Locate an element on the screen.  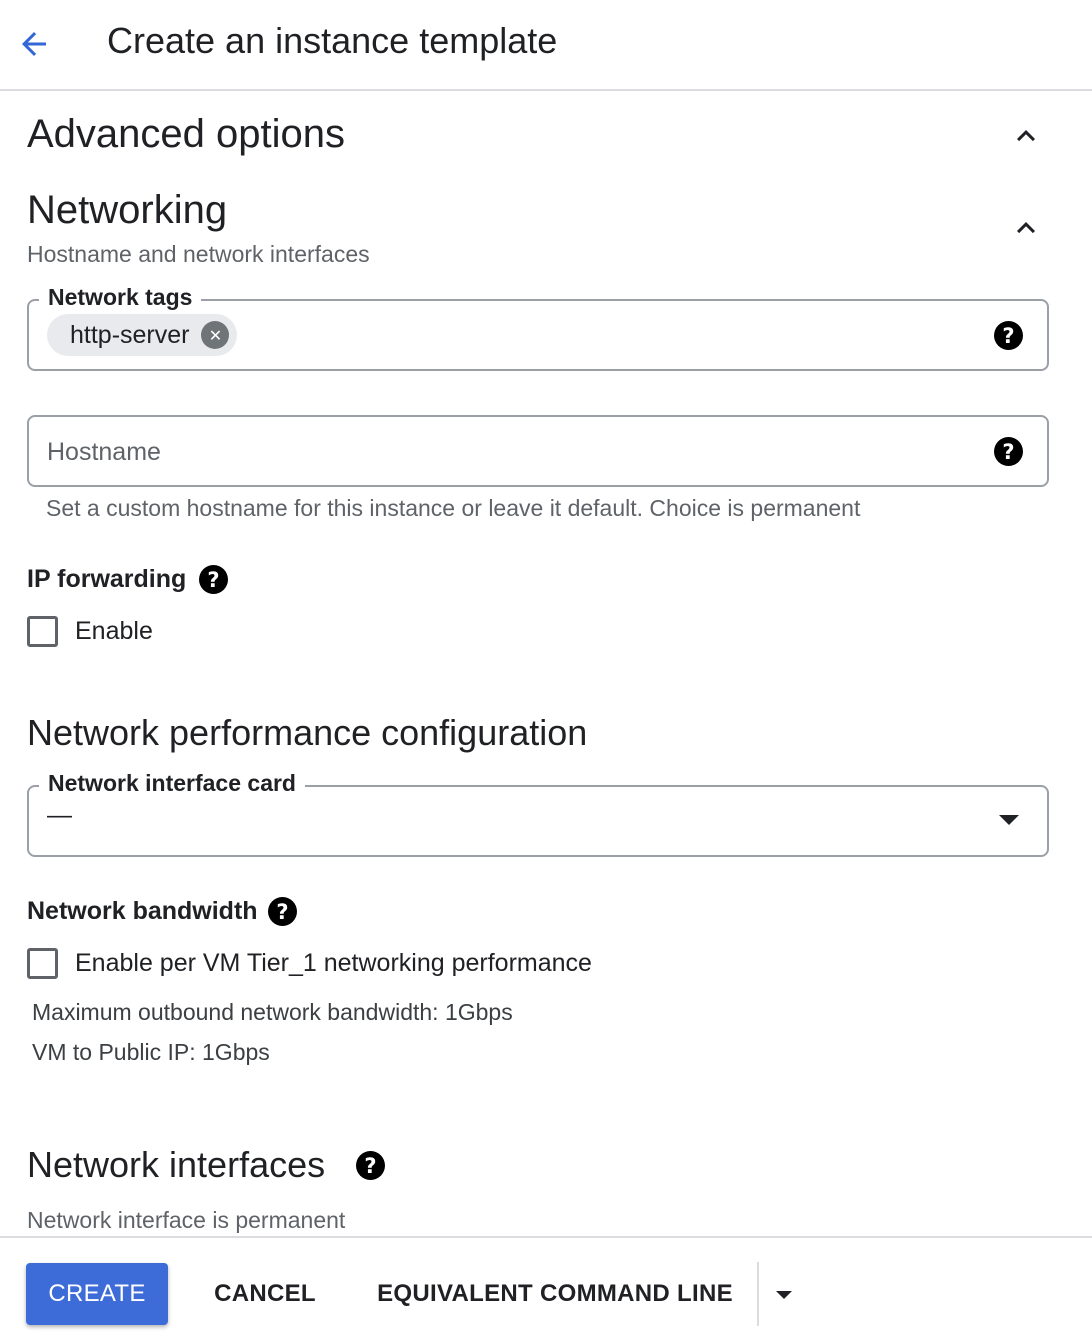
page-title: Create an instance template is located at coordinates (332, 40).